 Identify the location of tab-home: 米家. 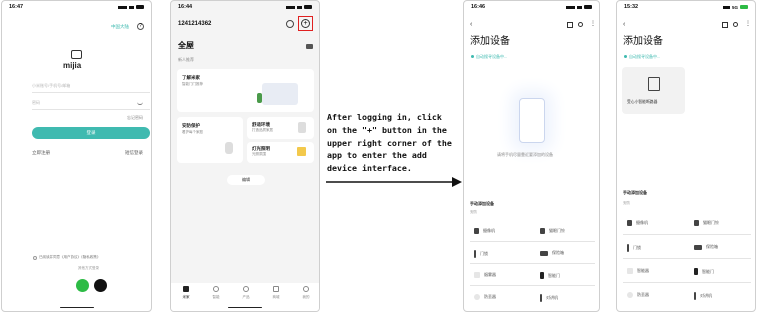
(186, 298).